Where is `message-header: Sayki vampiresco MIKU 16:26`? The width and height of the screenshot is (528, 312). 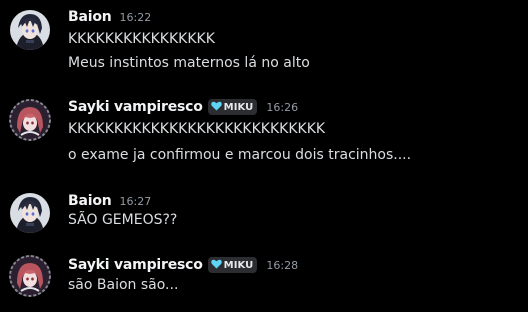
message-header: Sayki vampiresco MIKU 16:26 is located at coordinates (183, 107).